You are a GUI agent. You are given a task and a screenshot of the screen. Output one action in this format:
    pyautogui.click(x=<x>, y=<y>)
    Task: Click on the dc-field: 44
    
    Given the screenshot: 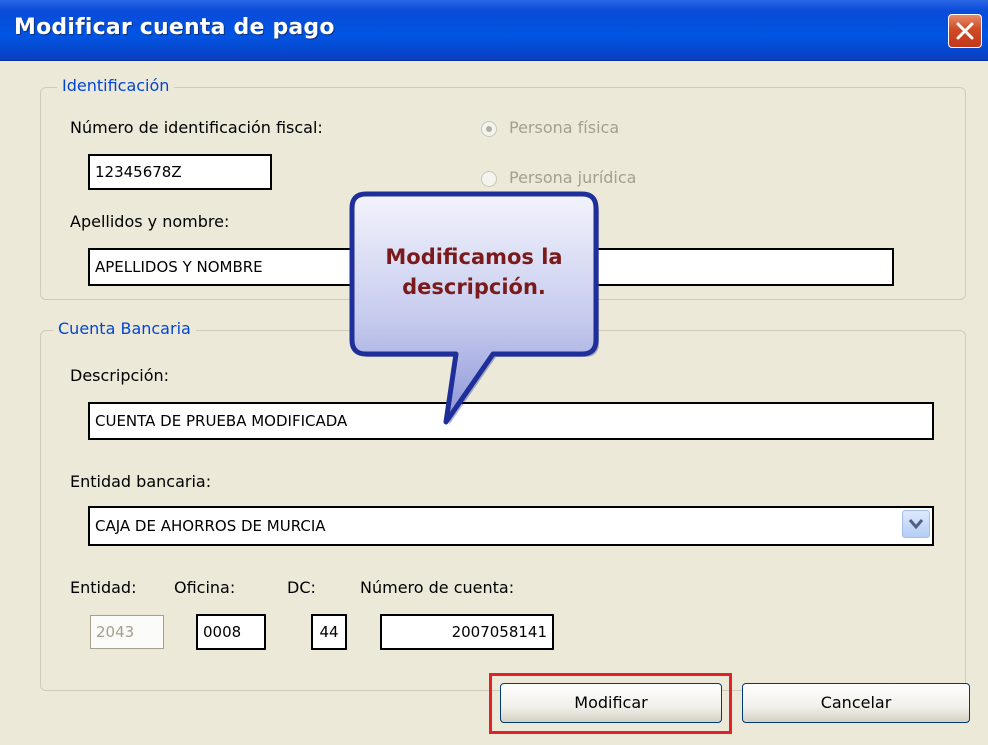 What is the action you would take?
    pyautogui.click(x=329, y=632)
    